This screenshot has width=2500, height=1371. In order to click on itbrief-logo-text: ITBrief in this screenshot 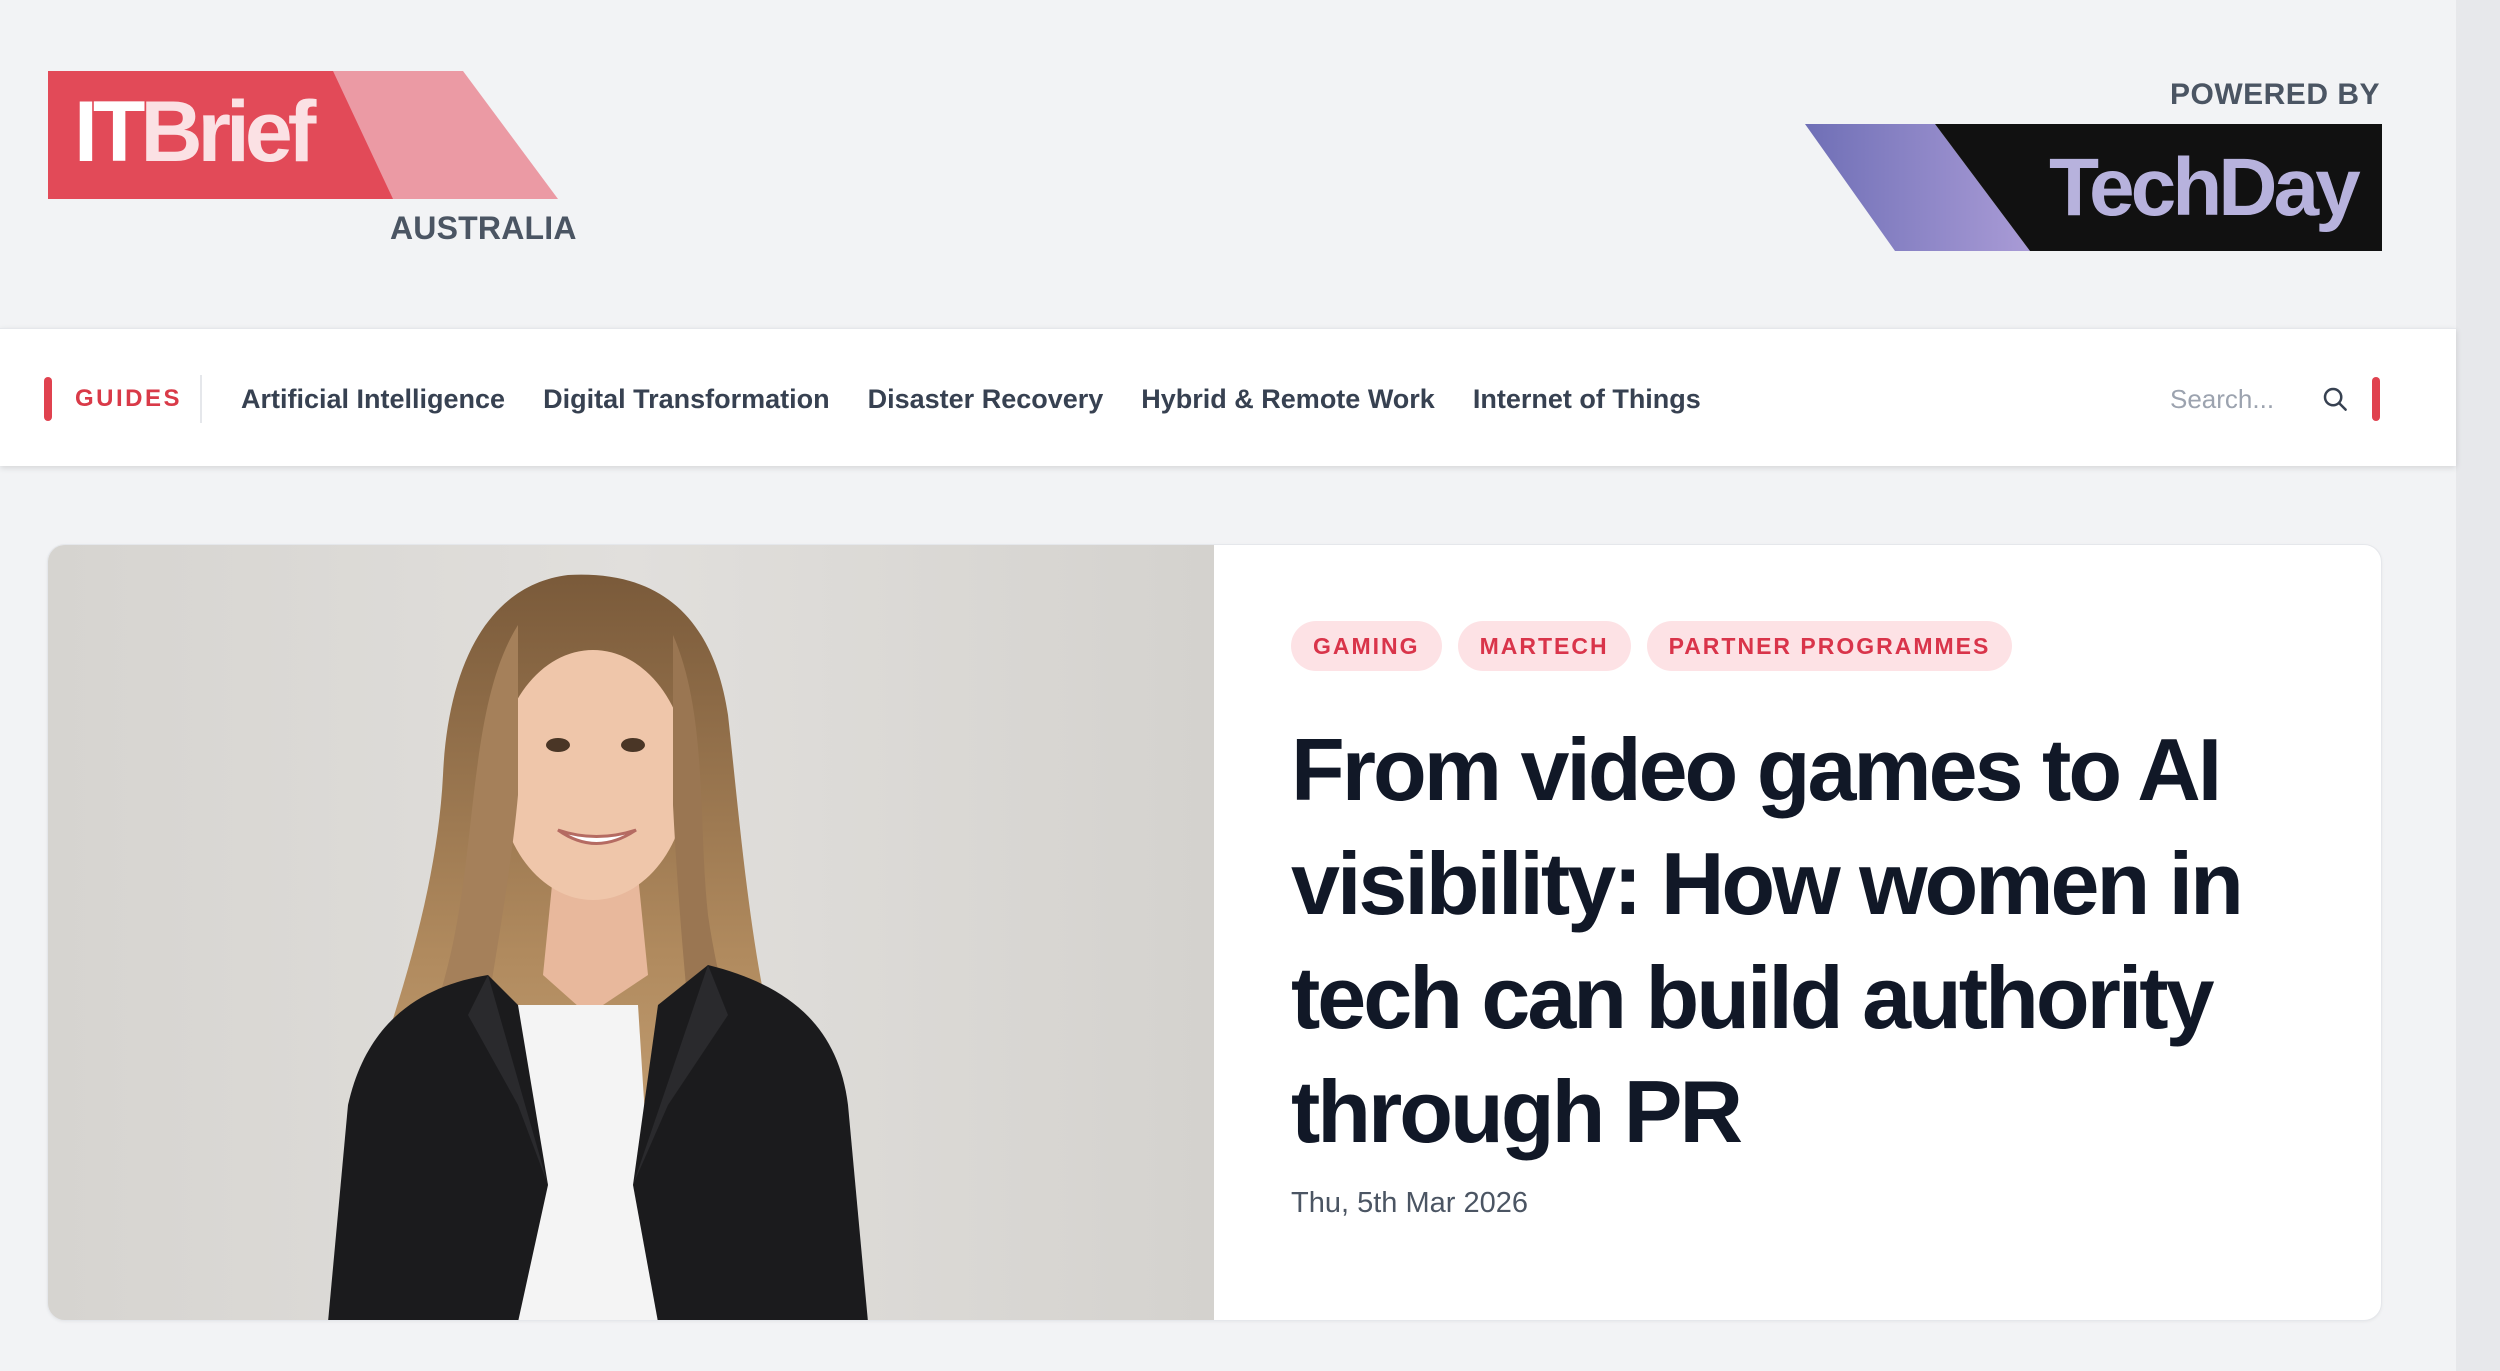, I will do `click(195, 132)`.